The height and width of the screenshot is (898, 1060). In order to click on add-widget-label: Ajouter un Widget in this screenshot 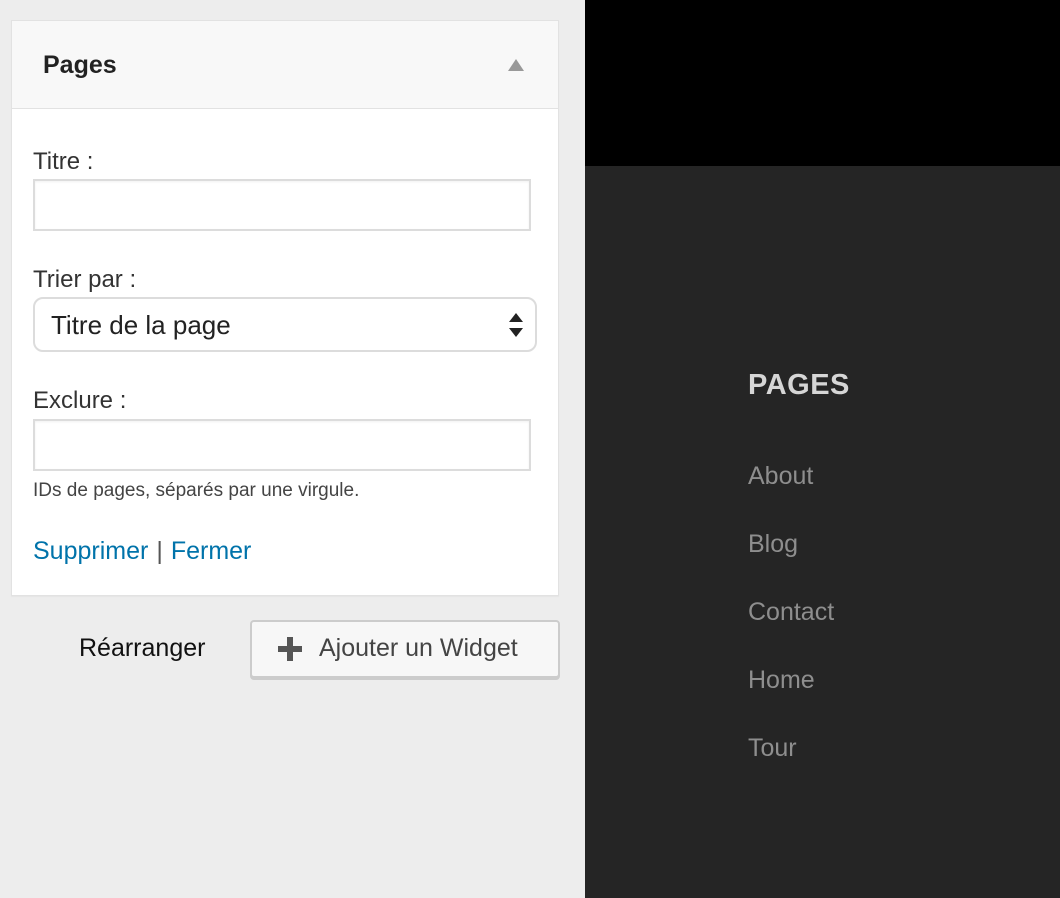, I will do `click(418, 648)`.